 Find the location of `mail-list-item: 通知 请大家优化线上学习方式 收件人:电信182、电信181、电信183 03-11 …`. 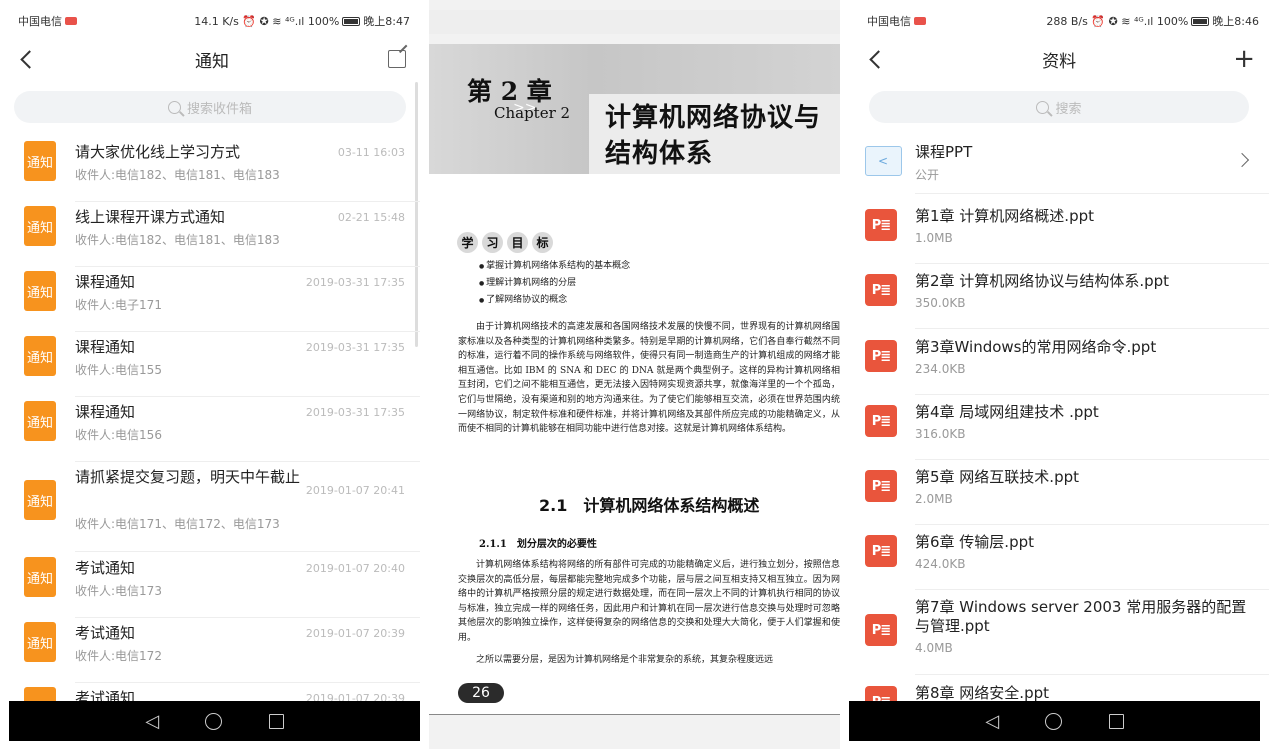

mail-list-item: 通知 请大家优化线上学习方式 收件人:电信182、电信181、电信183 03-11 … is located at coordinates (210, 169).